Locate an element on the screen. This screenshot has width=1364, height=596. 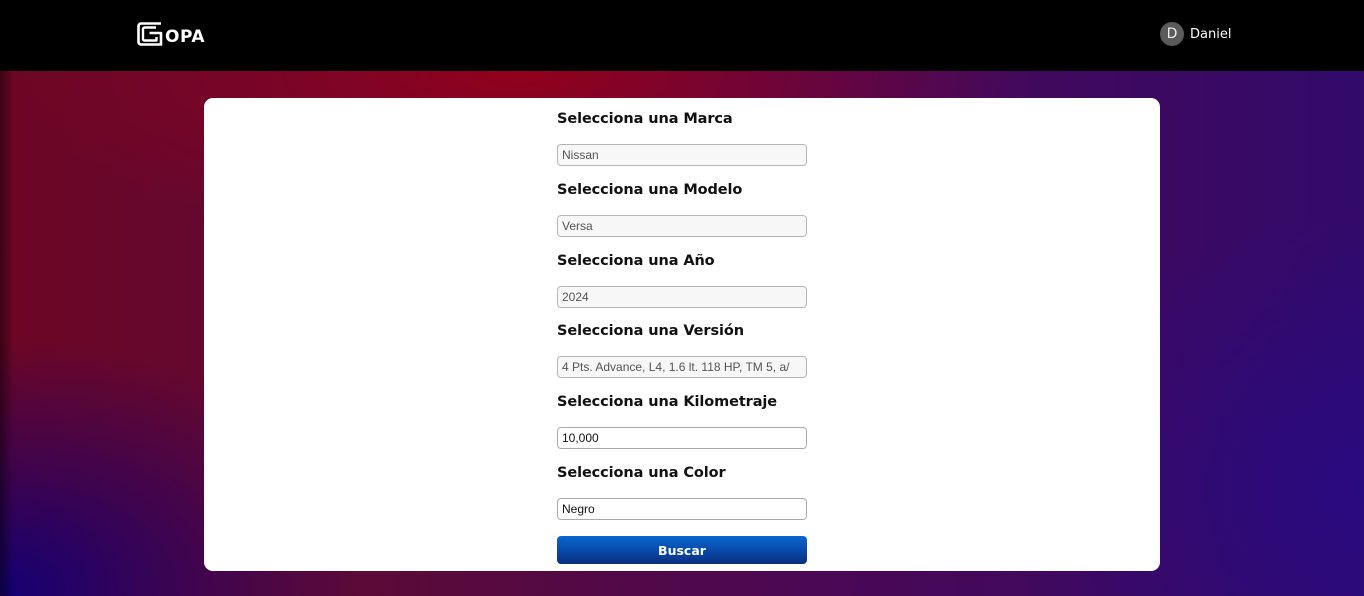
user-menu: D Daniel is located at coordinates (1195, 34).